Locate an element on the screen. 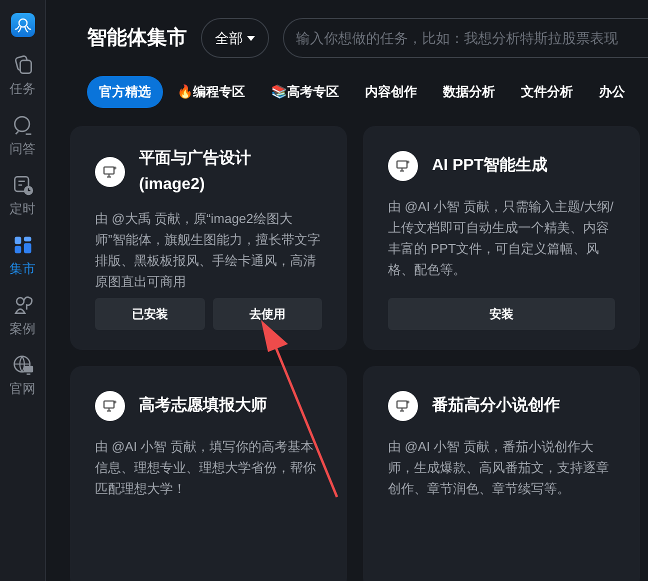 The image size is (648, 581). category-tab: 数据分析 is located at coordinates (469, 92).